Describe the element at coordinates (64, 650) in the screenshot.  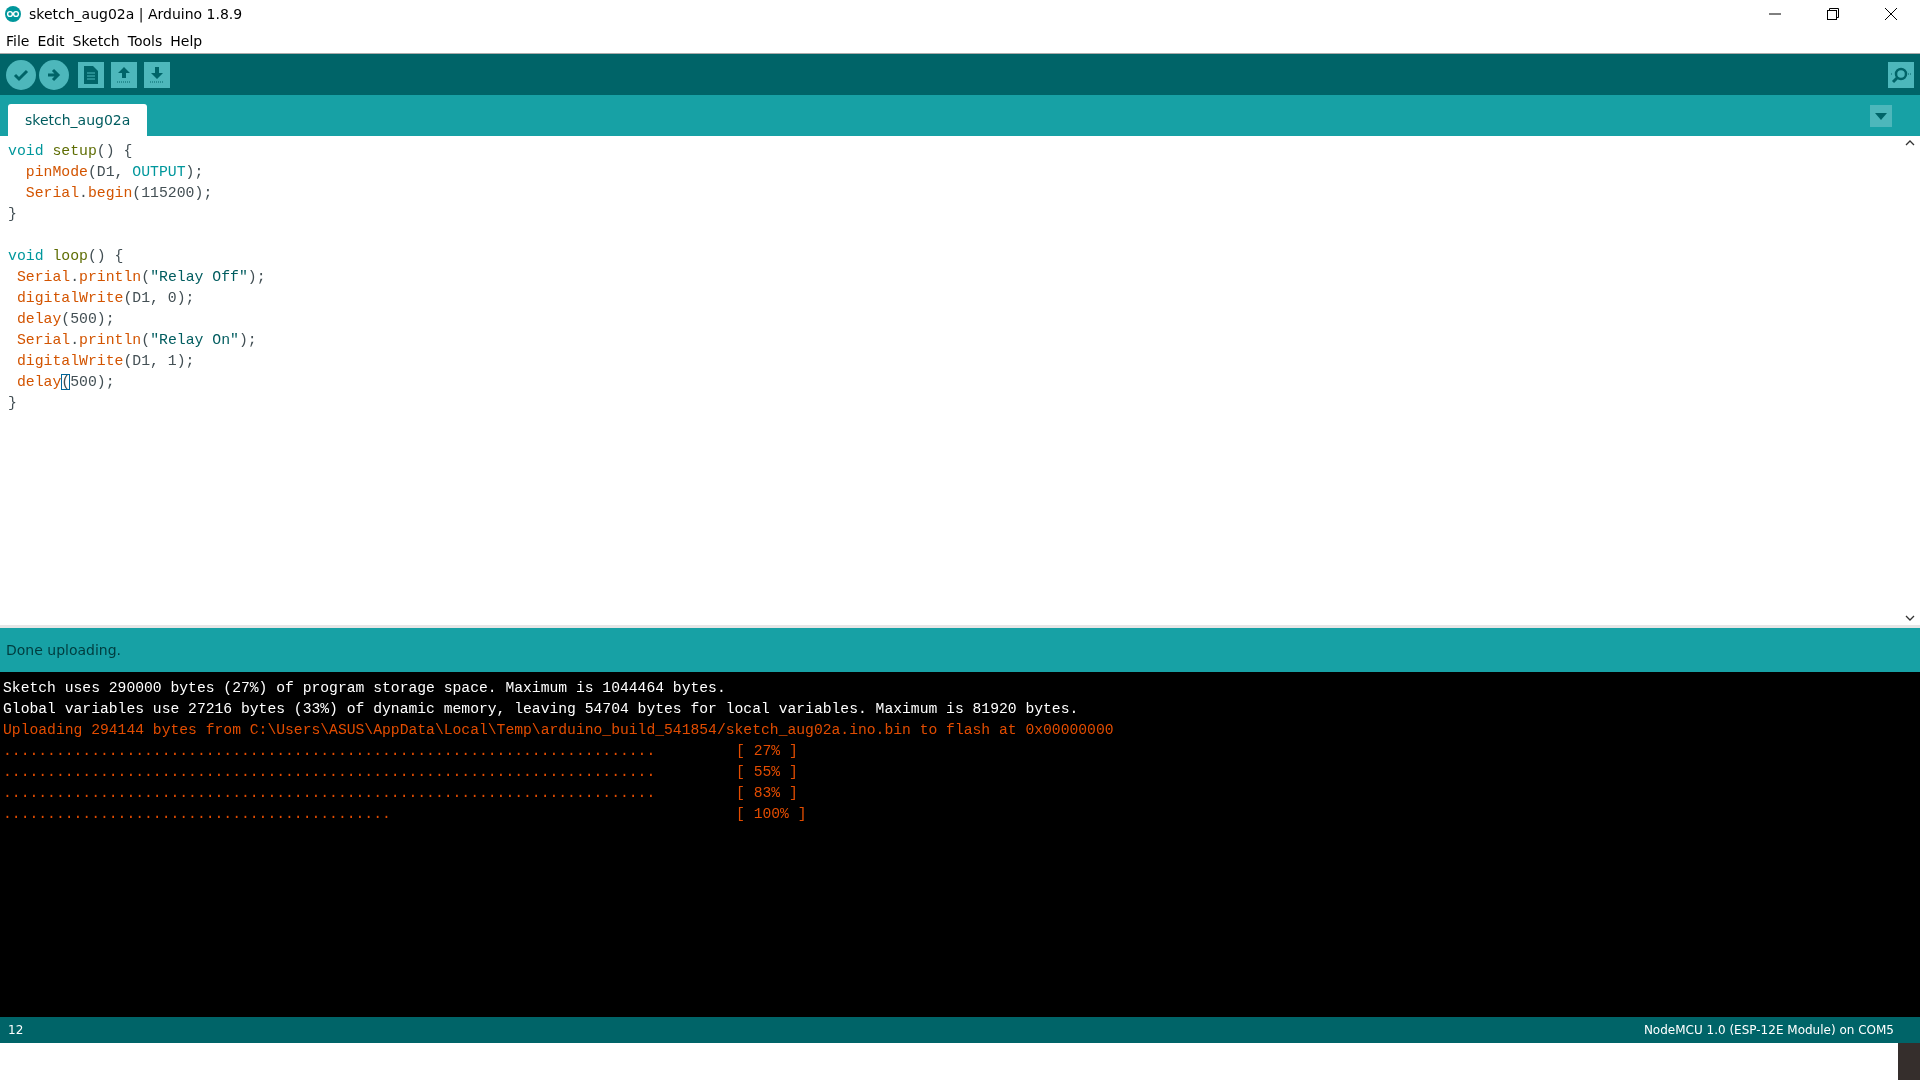
I see `status-message: Done uploading.` at that location.